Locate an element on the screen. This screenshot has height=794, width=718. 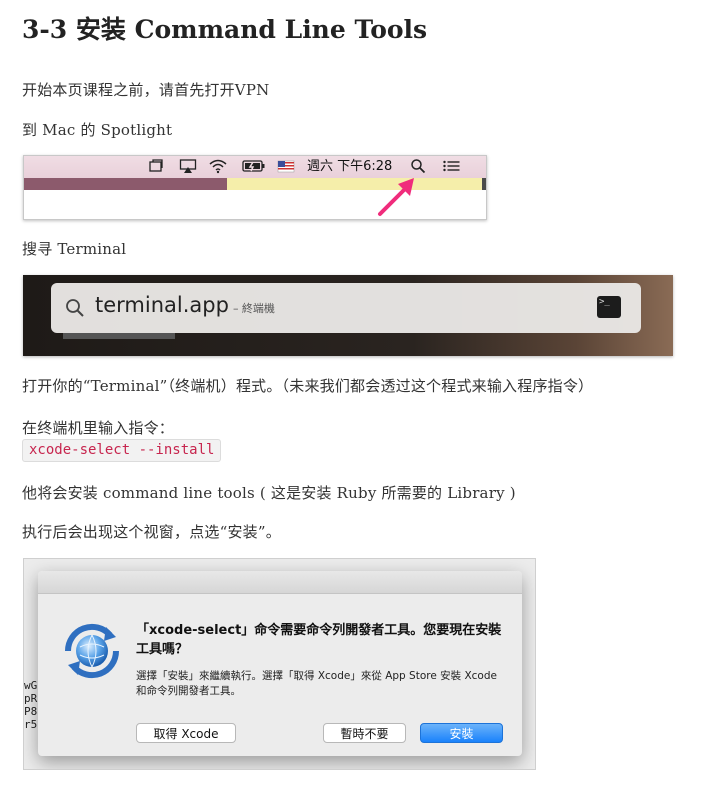
spotlight-hint: – 終端機 is located at coordinates (253, 308).